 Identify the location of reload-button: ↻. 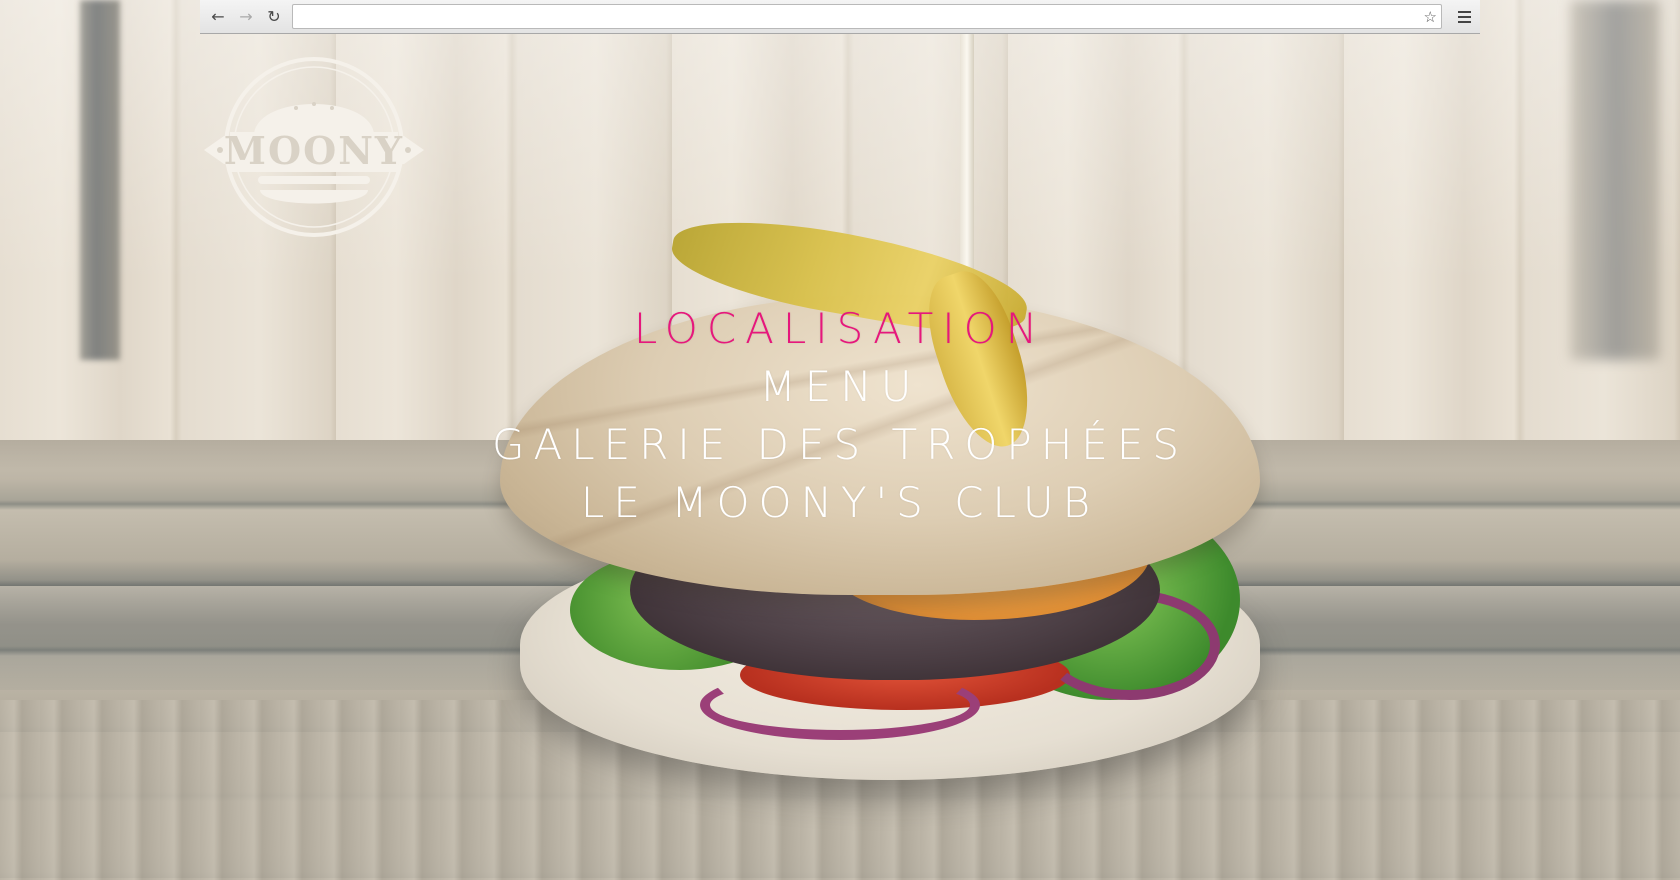
(274, 17).